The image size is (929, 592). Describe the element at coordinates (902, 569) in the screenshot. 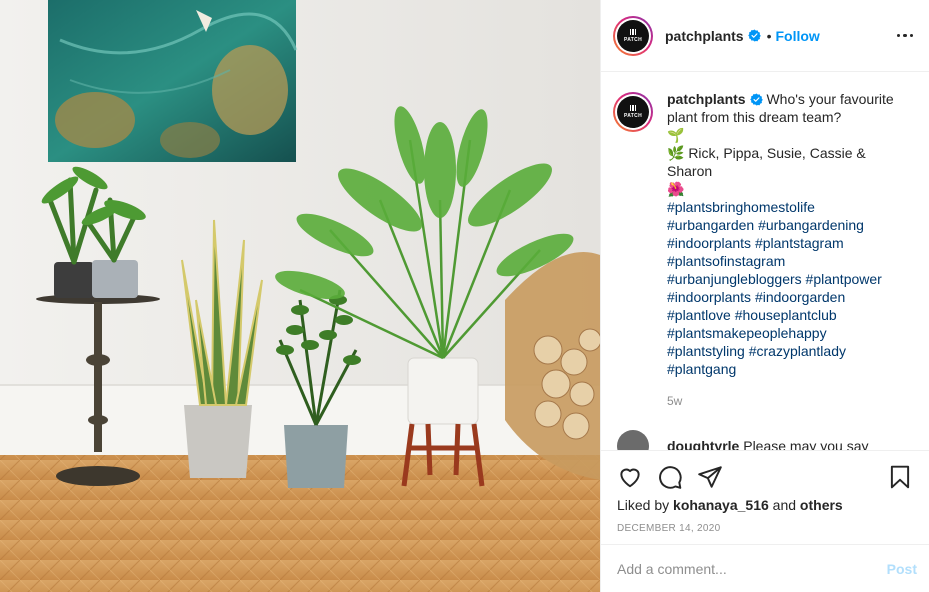

I see `post-comment-button: Post` at that location.